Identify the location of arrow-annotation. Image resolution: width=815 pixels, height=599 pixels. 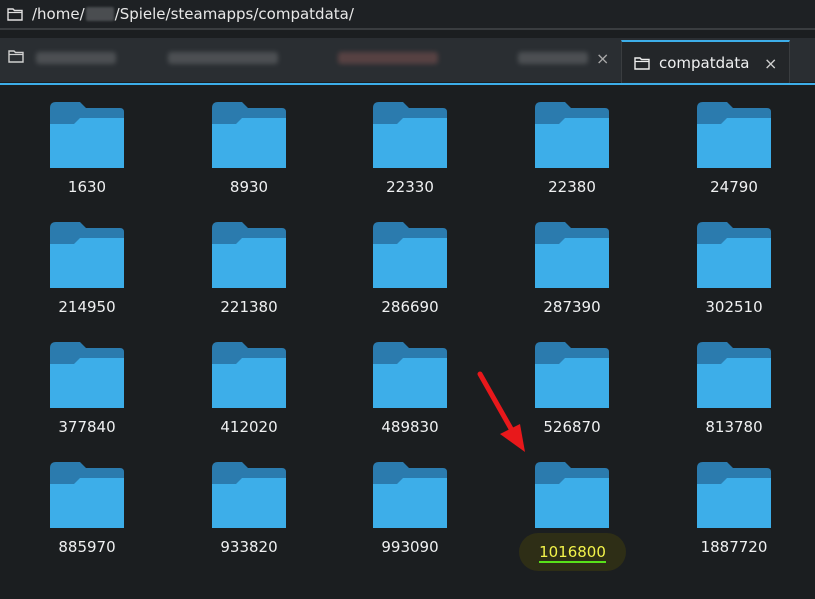
(501, 411).